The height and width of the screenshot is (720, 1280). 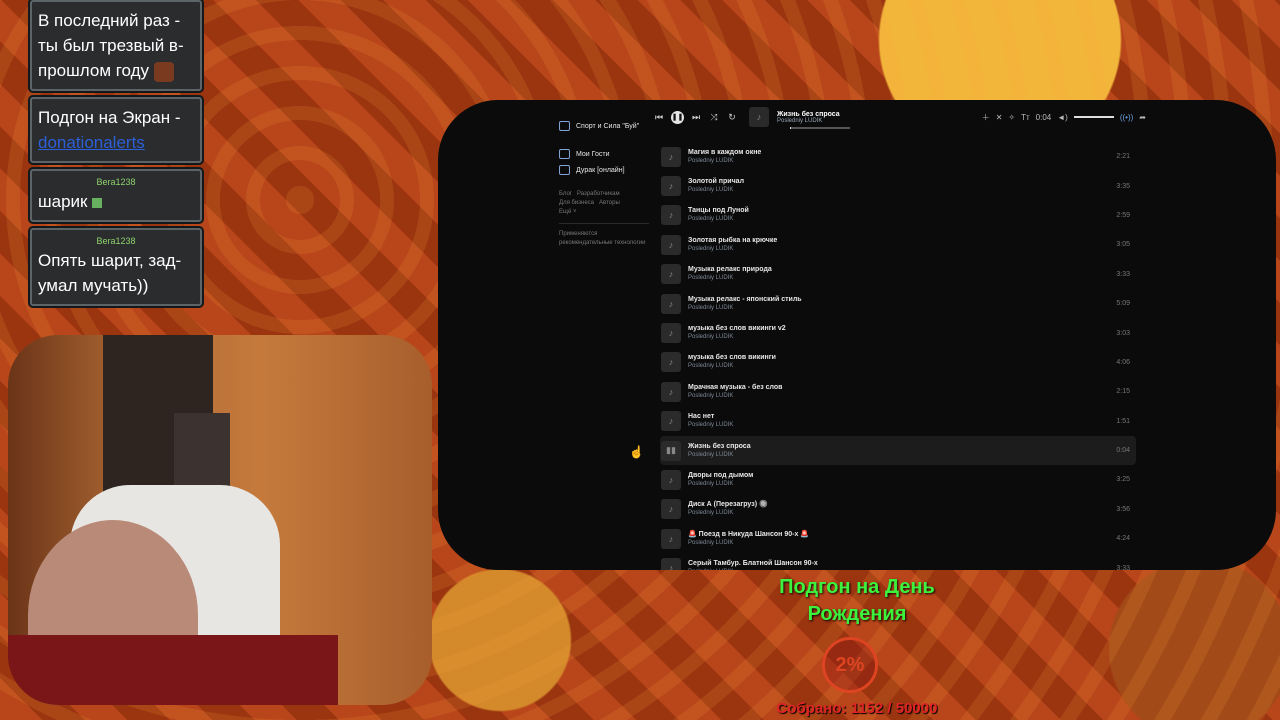 What do you see at coordinates (857, 708) in the screenshot?
I see `goal-collected: Собрано: 1152 / 50000` at bounding box center [857, 708].